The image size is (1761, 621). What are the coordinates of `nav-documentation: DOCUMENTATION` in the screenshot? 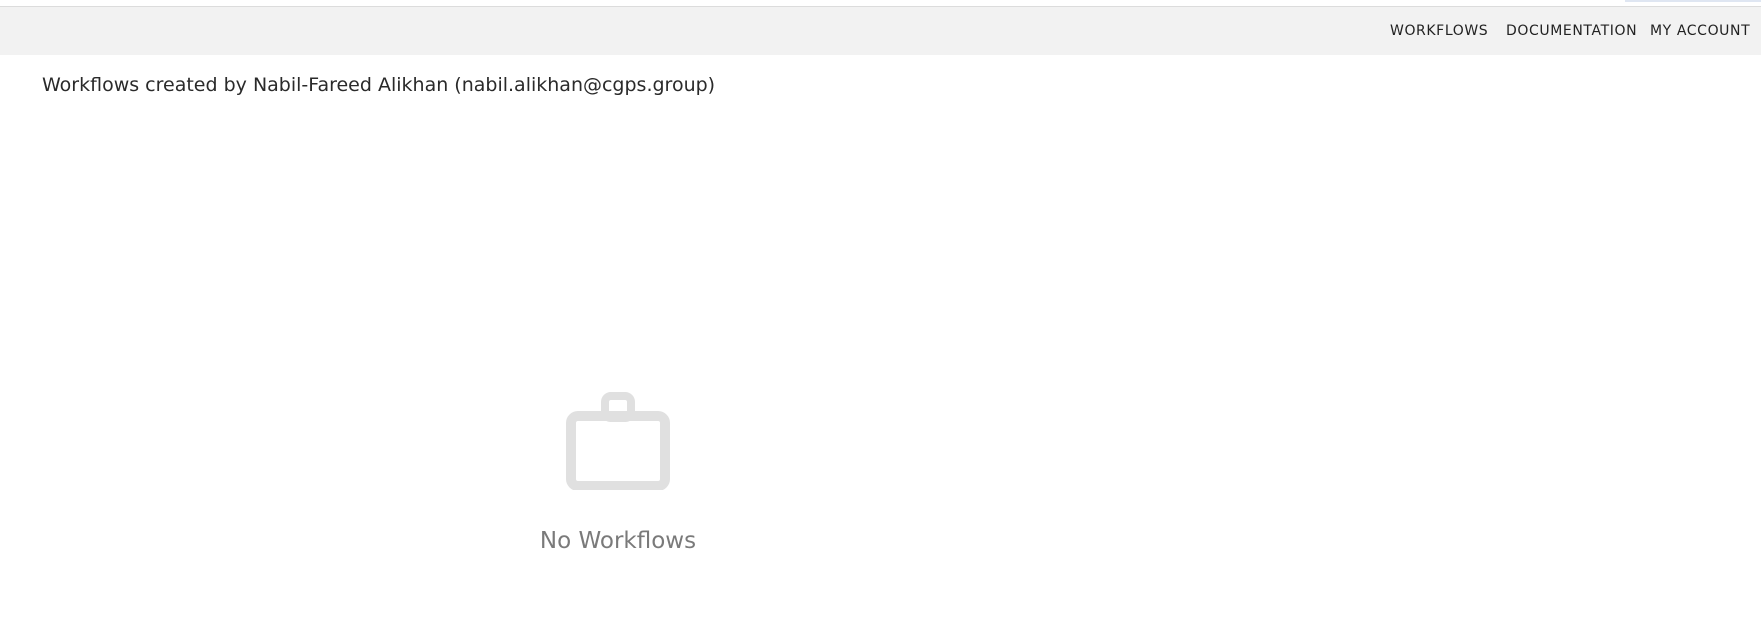 It's located at (1571, 31).